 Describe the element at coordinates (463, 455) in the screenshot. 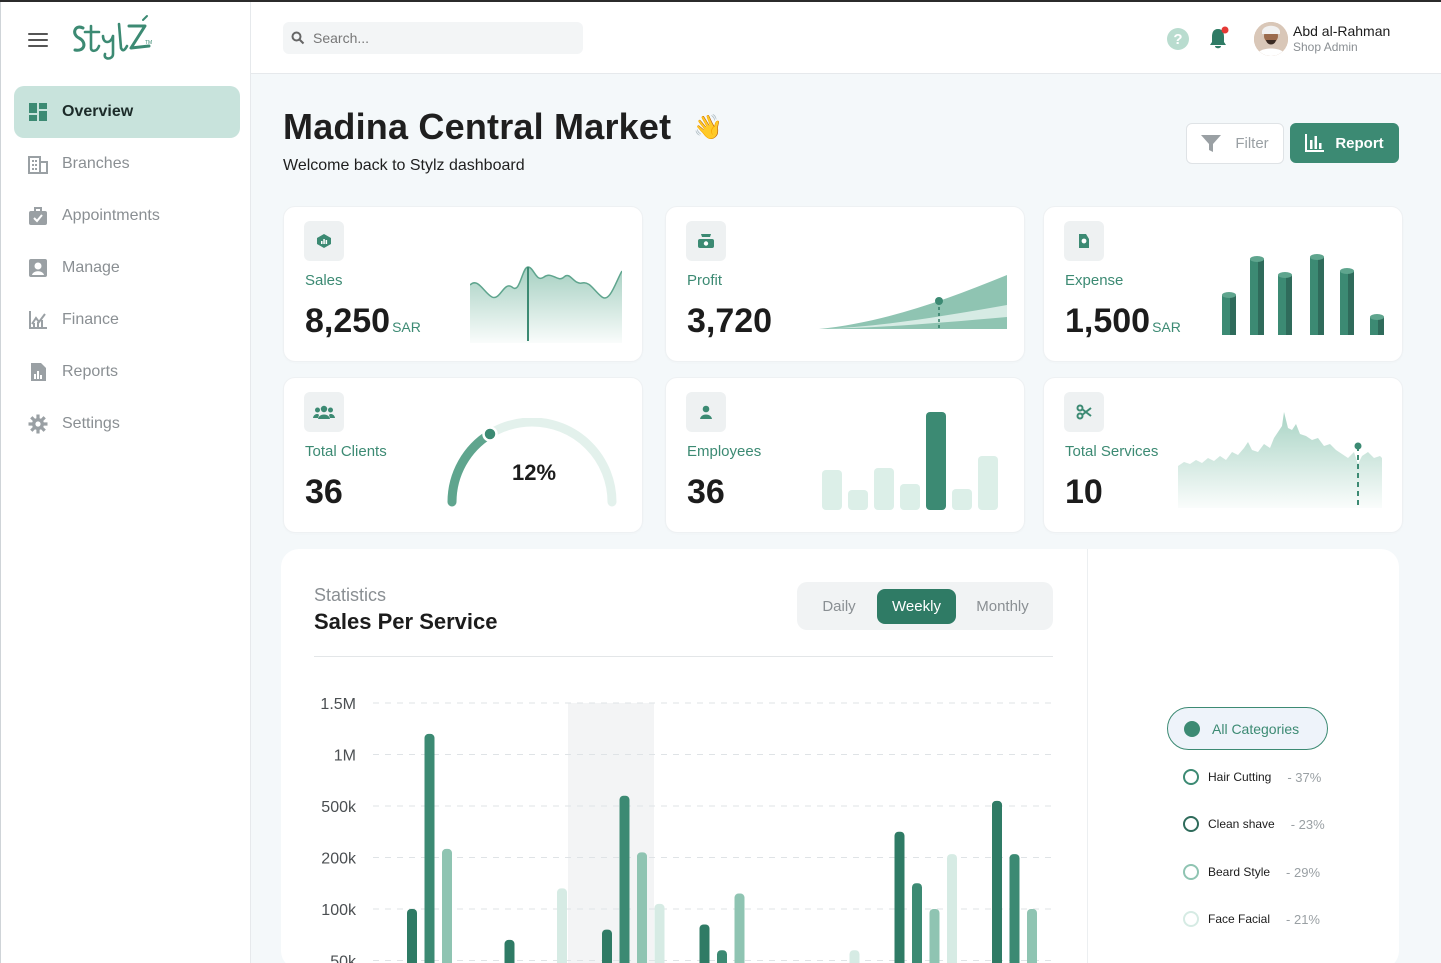

I see `clients-card: Total Clients 36 12%` at that location.